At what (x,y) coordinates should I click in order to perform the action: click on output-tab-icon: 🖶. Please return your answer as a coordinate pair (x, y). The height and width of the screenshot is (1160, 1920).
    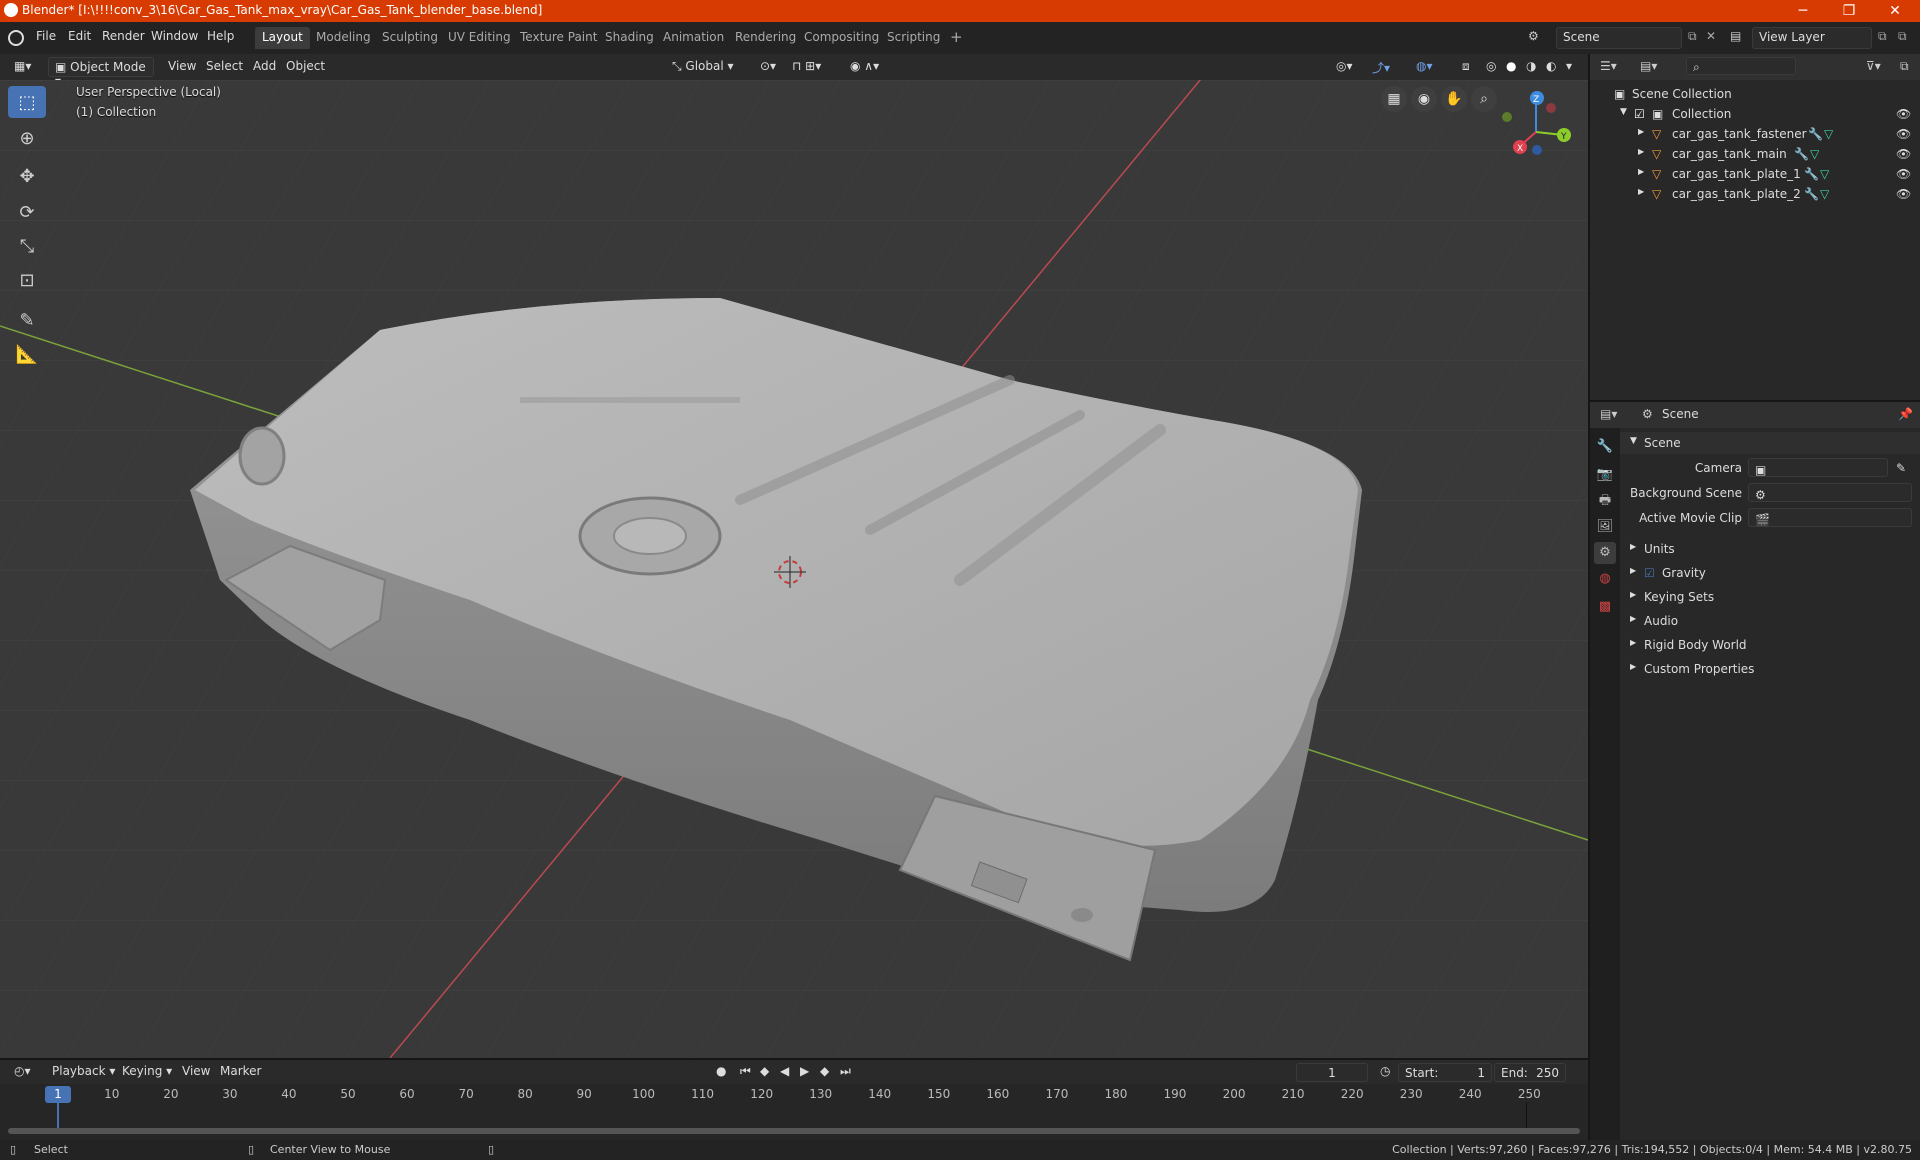
    Looking at the image, I should click on (1605, 501).